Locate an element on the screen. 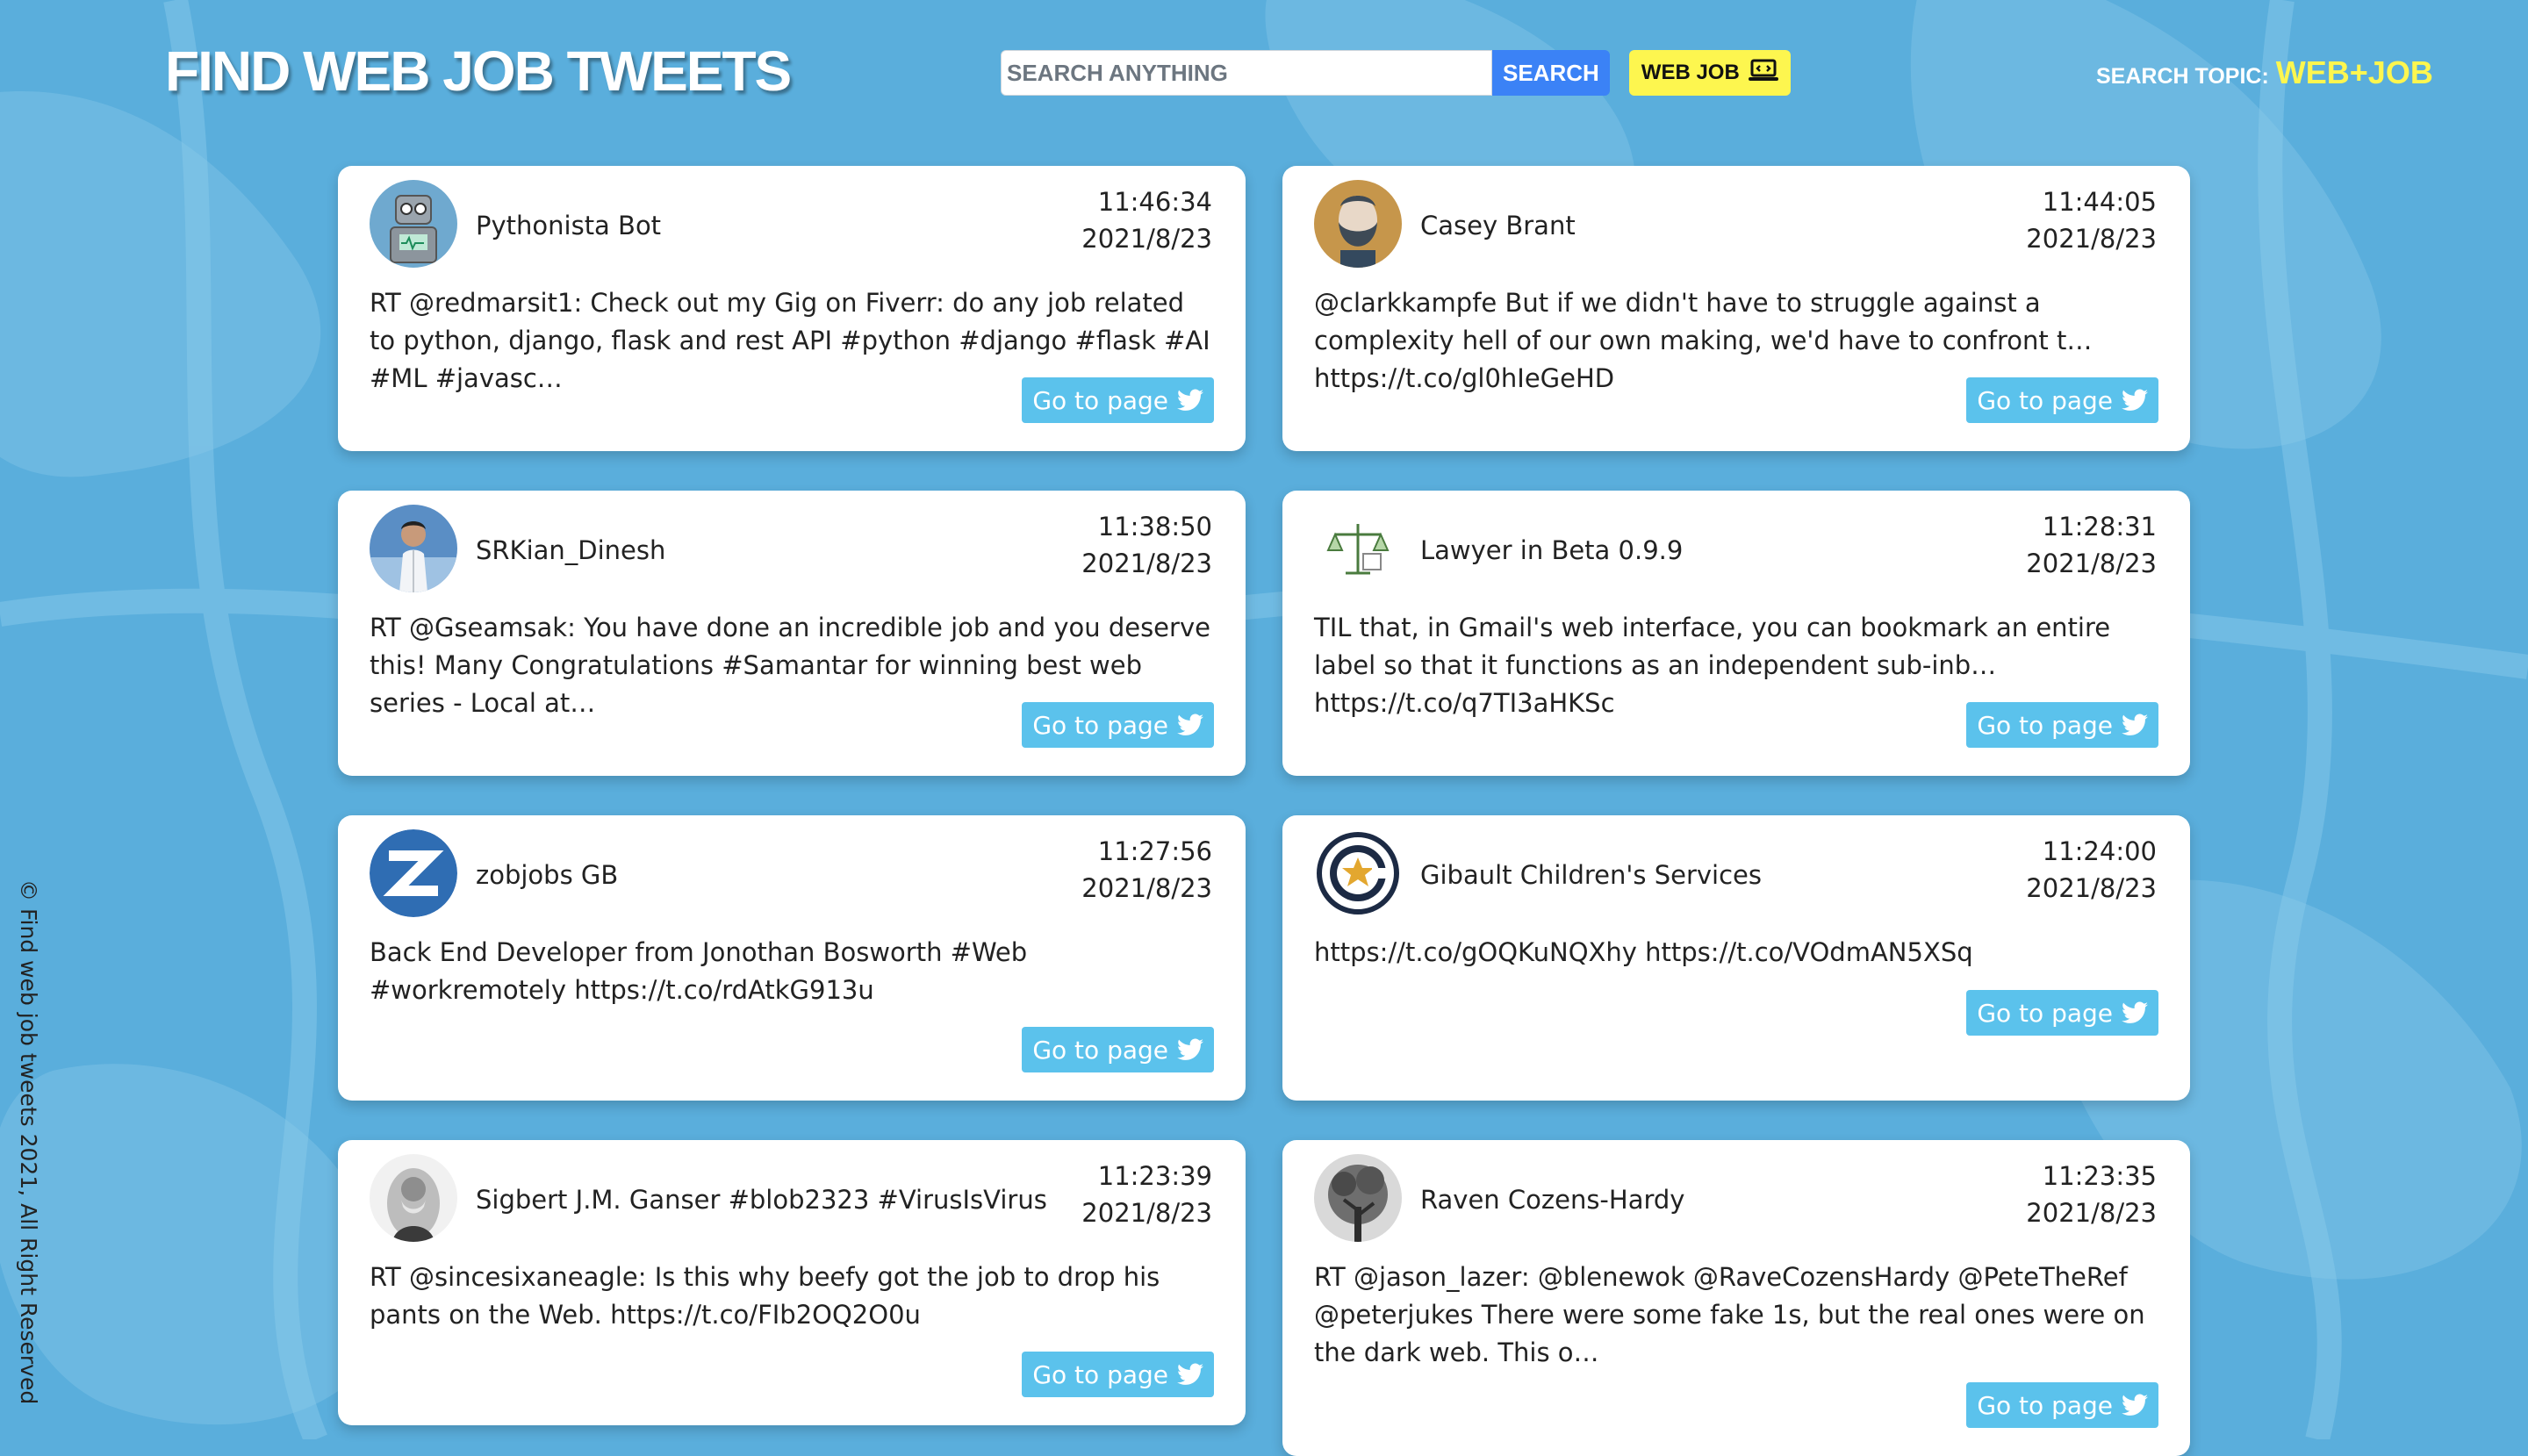 This screenshot has width=2528, height=1456. tweet-username: Raven Cozens-Hardy is located at coordinates (1552, 1200).